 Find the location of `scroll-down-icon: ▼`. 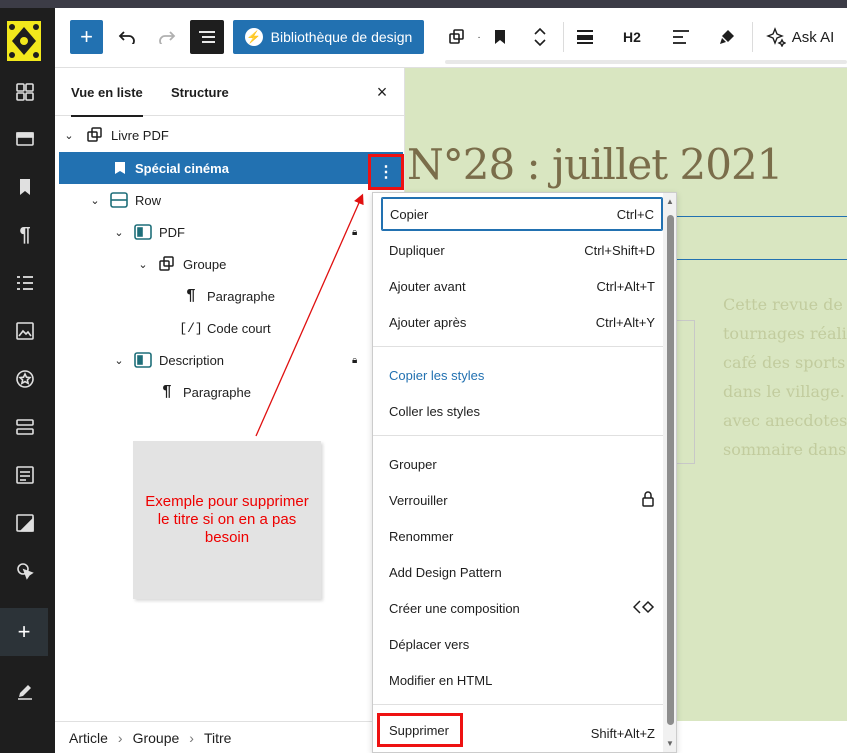

scroll-down-icon: ▼ is located at coordinates (670, 743).